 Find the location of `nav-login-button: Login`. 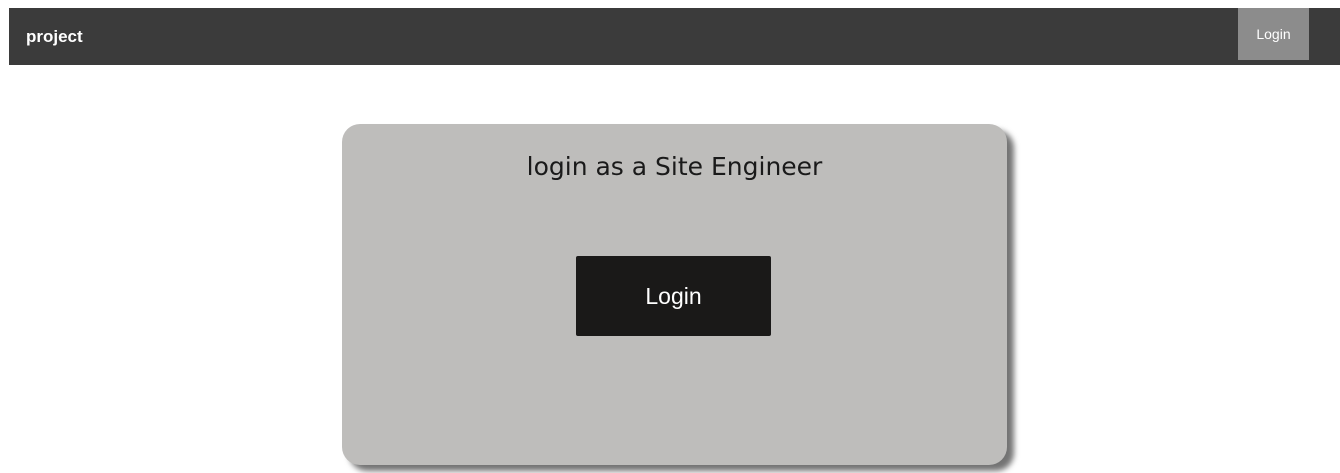

nav-login-button: Login is located at coordinates (1273, 34).